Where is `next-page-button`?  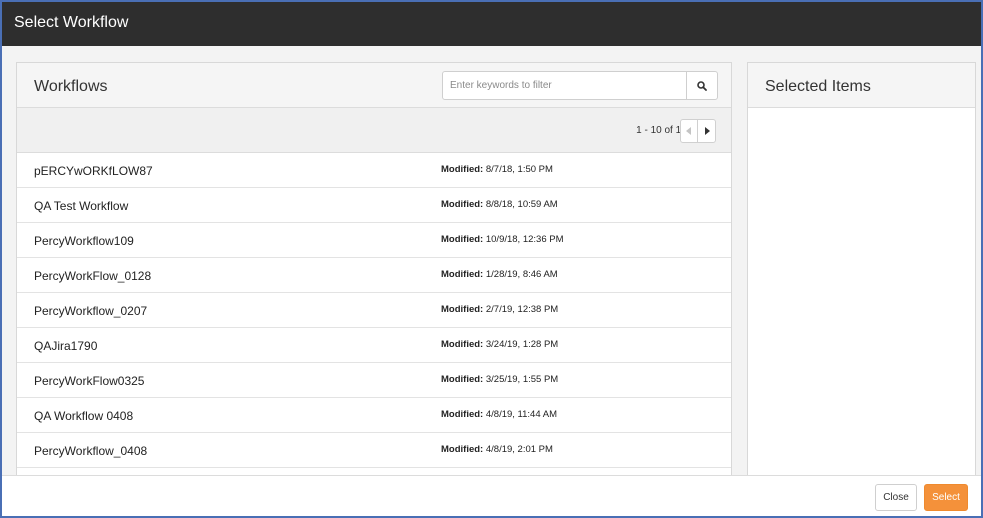 next-page-button is located at coordinates (706, 131).